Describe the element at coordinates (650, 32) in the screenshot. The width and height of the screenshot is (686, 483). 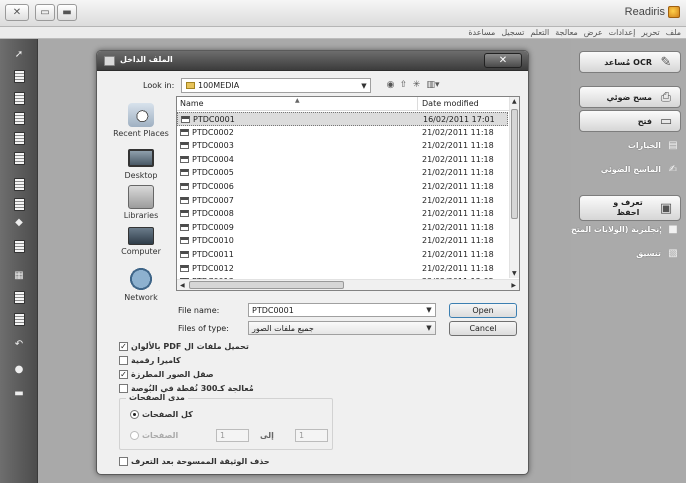
I see `menu-edit: تحرير` at that location.